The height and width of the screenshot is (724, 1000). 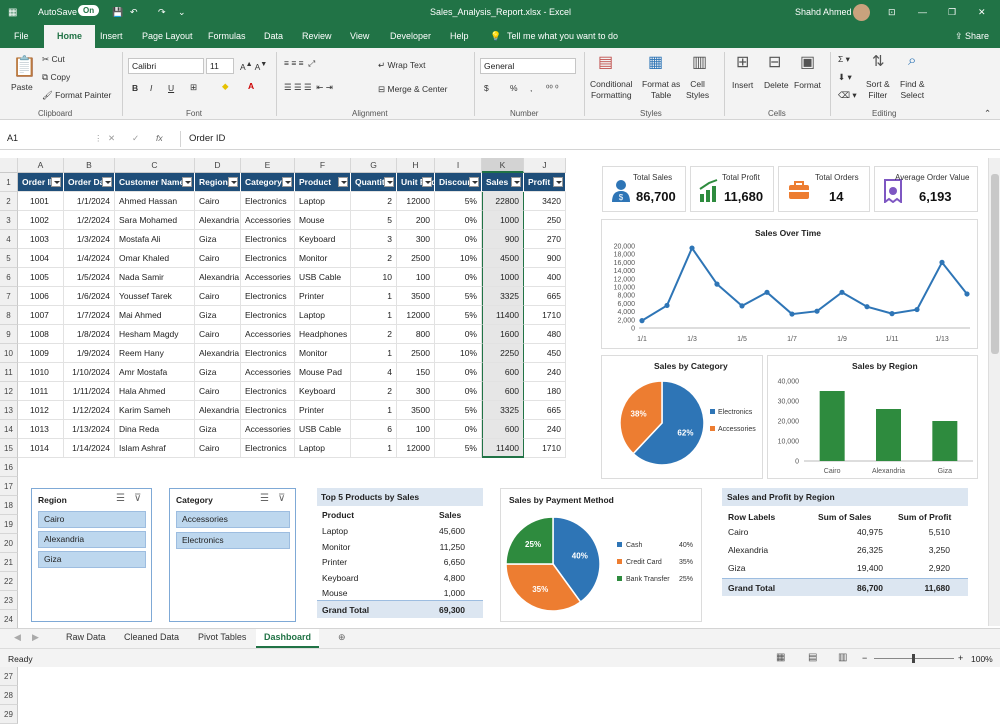 I want to click on column-header-b: B, so click(x=89, y=165).